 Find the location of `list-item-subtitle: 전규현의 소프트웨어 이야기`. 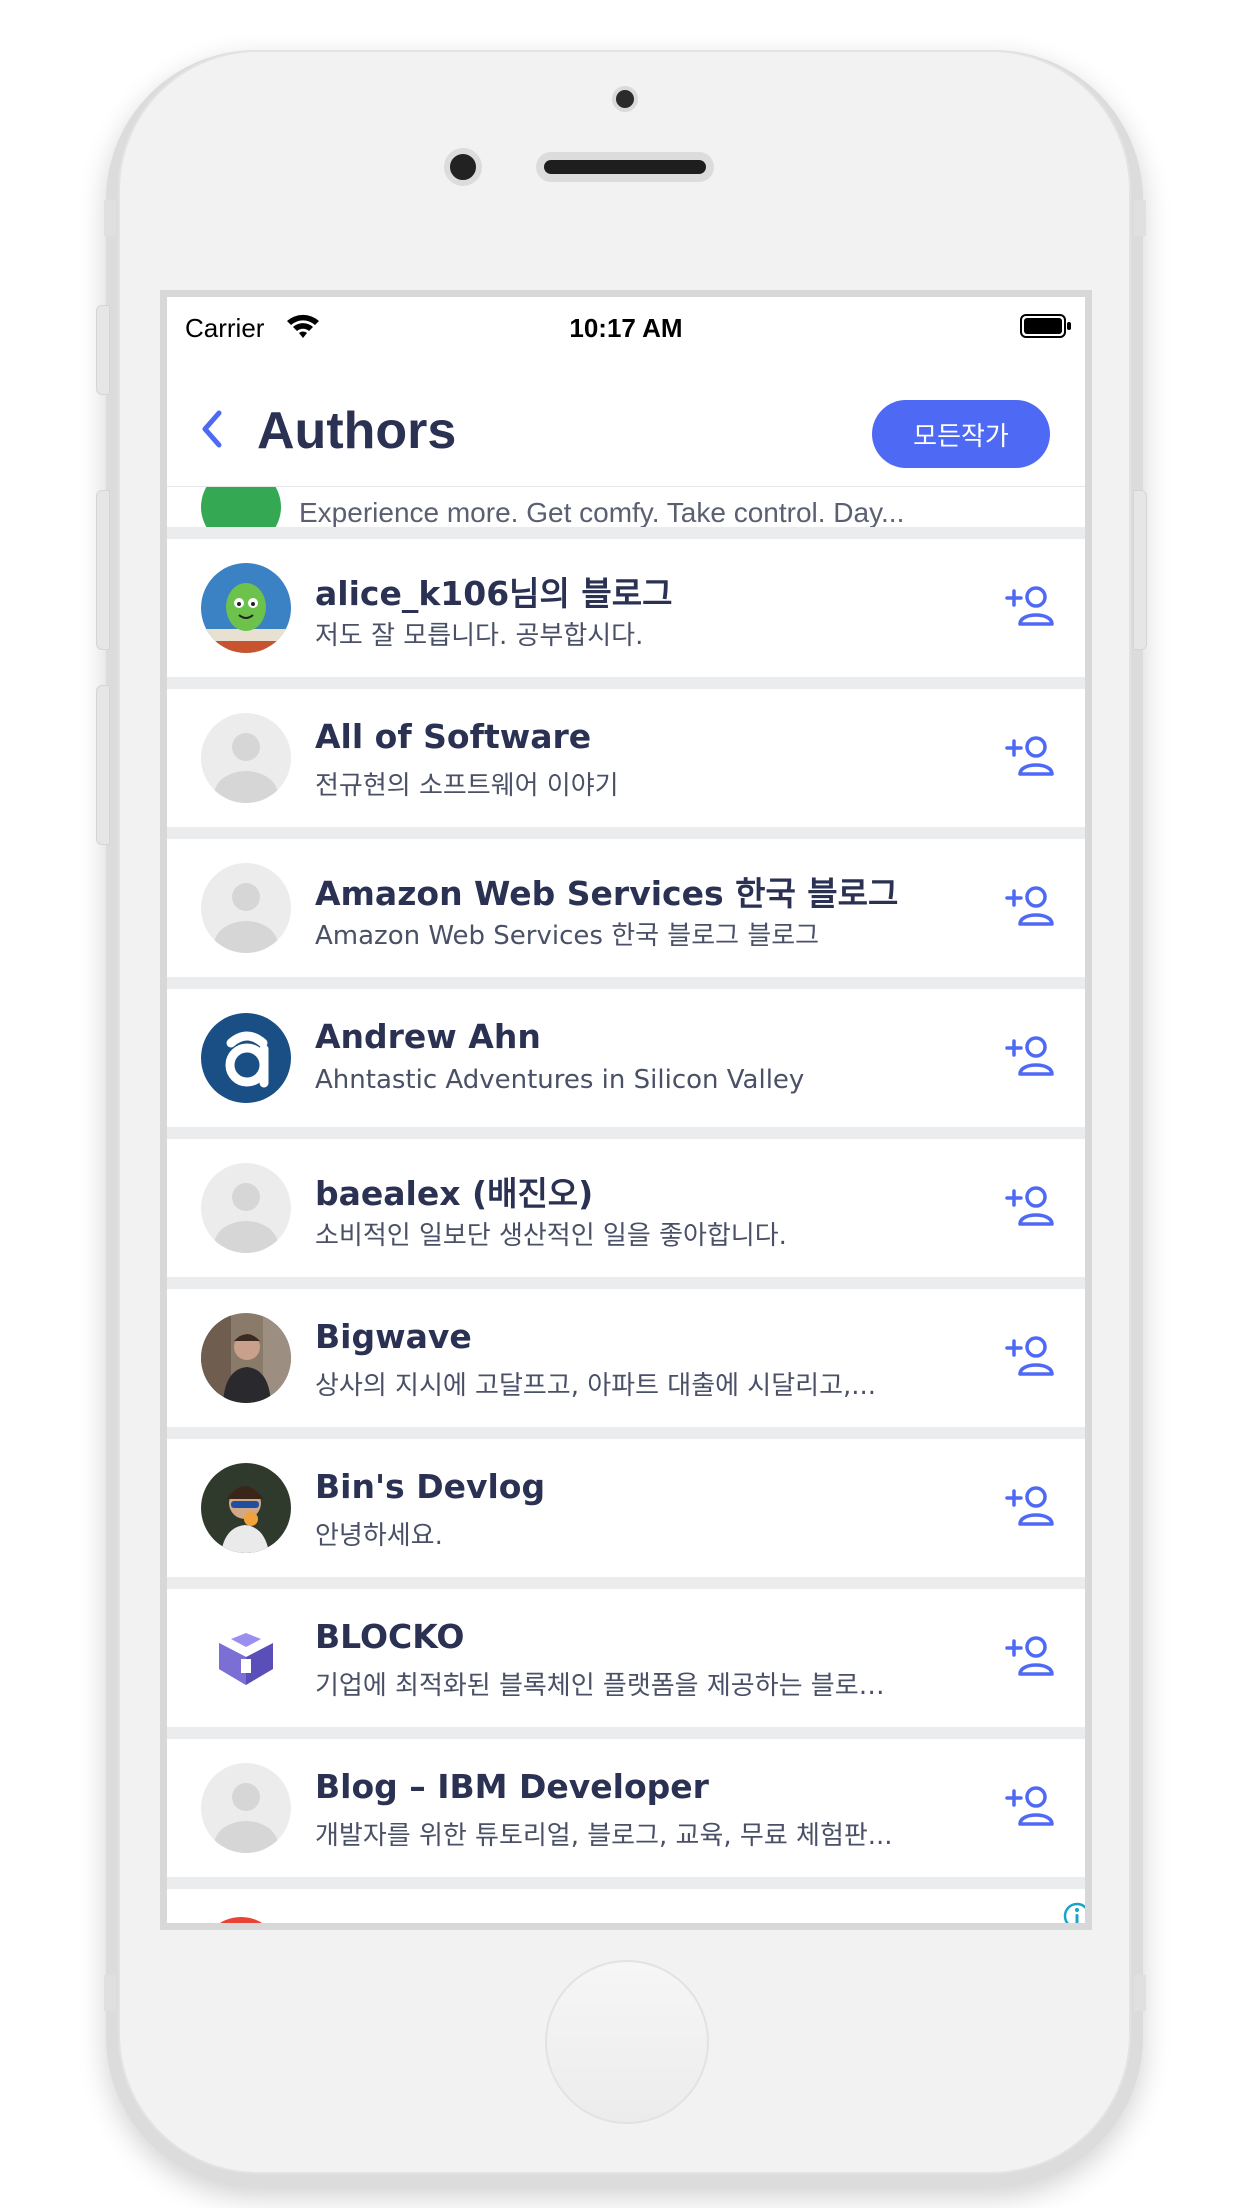

list-item-subtitle: 전규현의 소프트웨어 이야기 is located at coordinates (467, 786).